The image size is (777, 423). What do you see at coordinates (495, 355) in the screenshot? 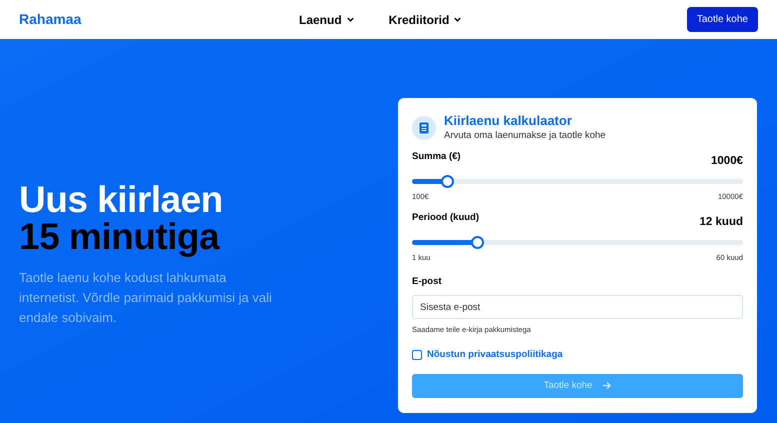
I see `consent-label: Nõustun privaatsuspoliitikaga` at bounding box center [495, 355].